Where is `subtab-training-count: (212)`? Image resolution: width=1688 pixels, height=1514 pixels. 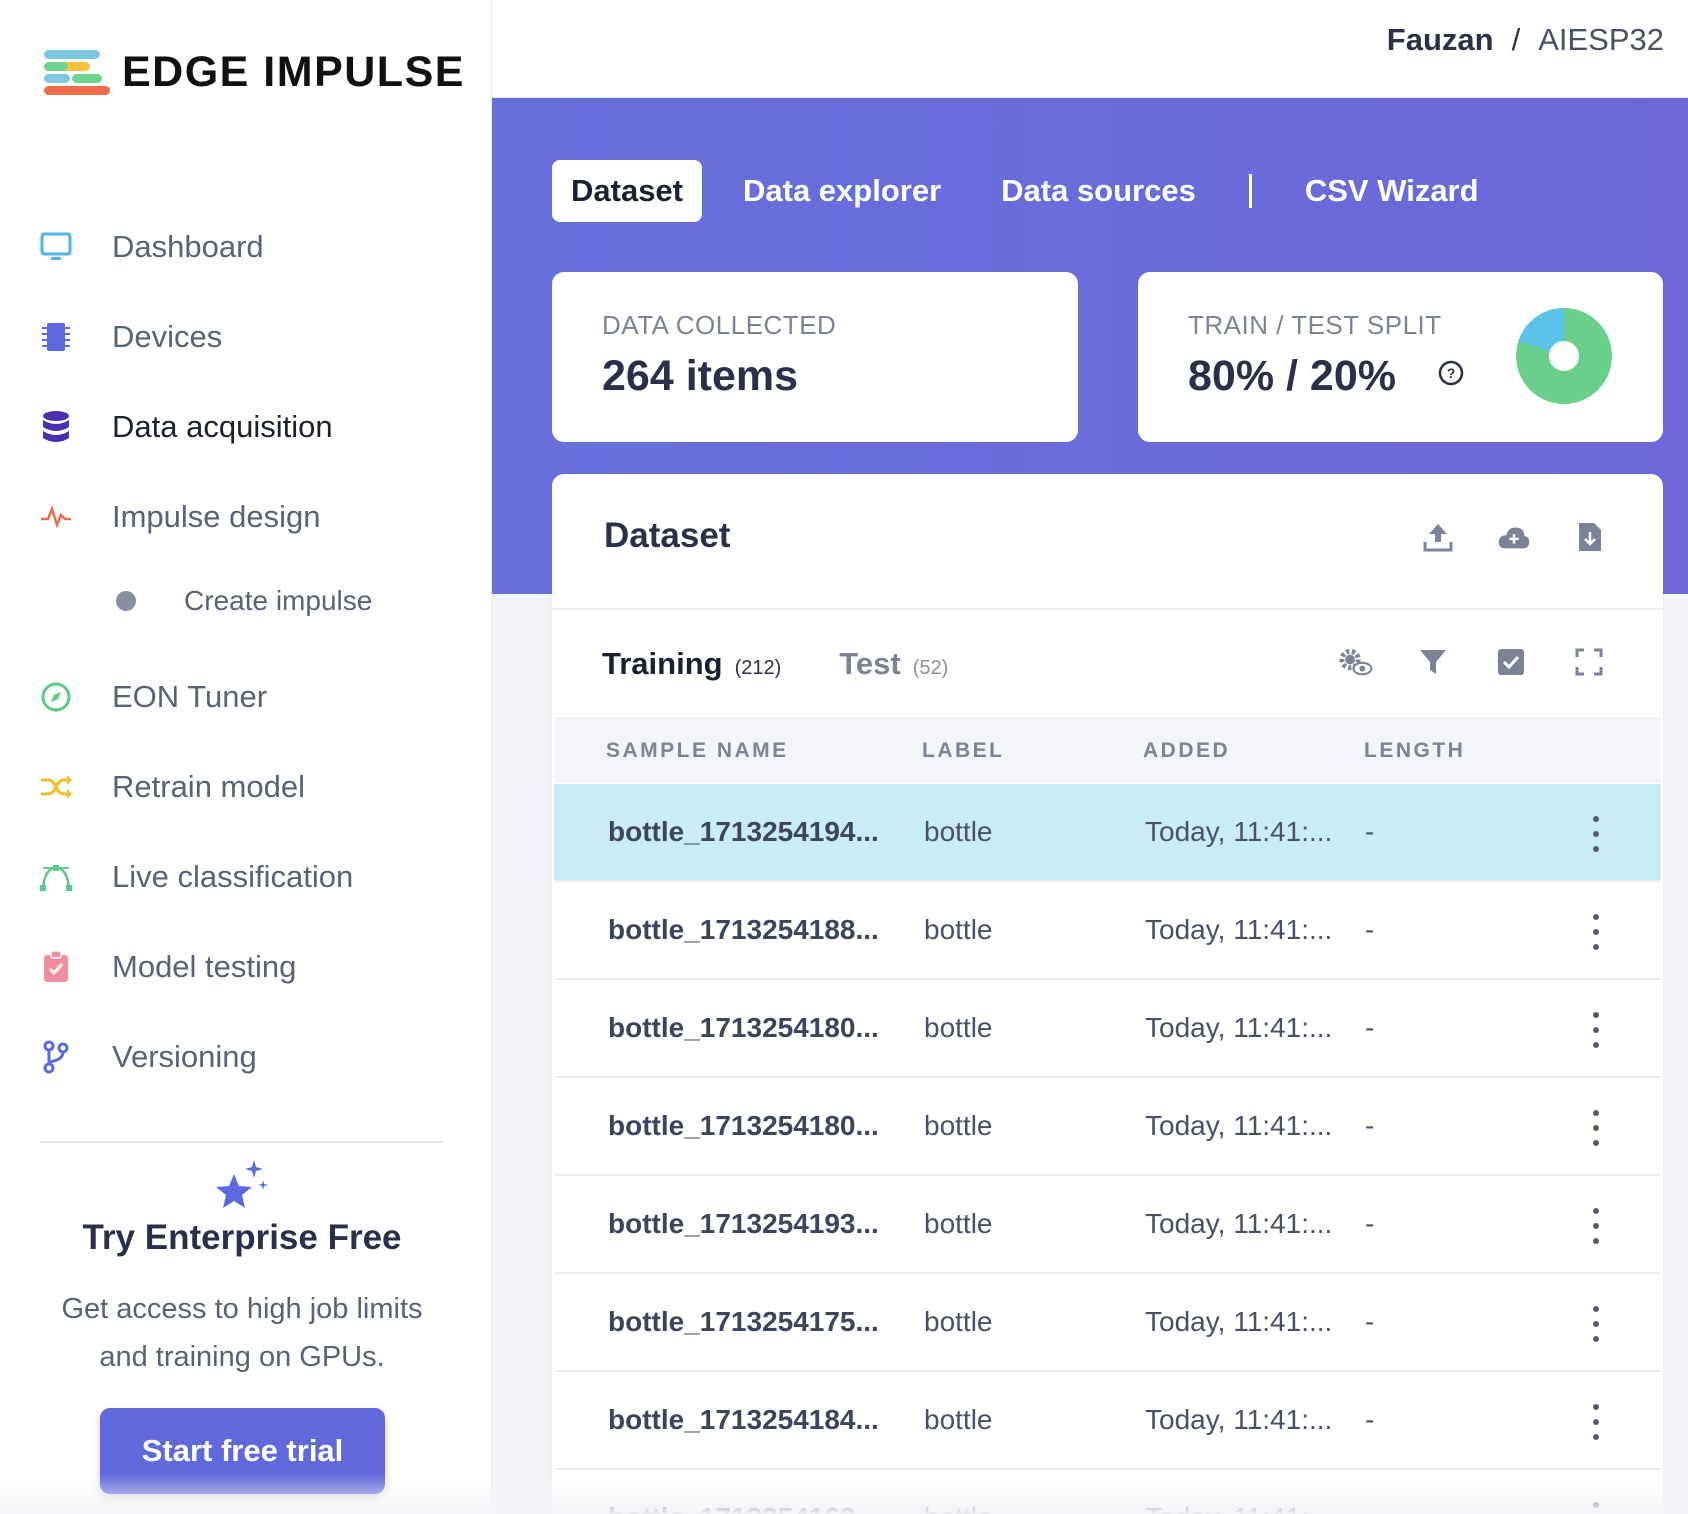 subtab-training-count: (212) is located at coordinates (758, 668).